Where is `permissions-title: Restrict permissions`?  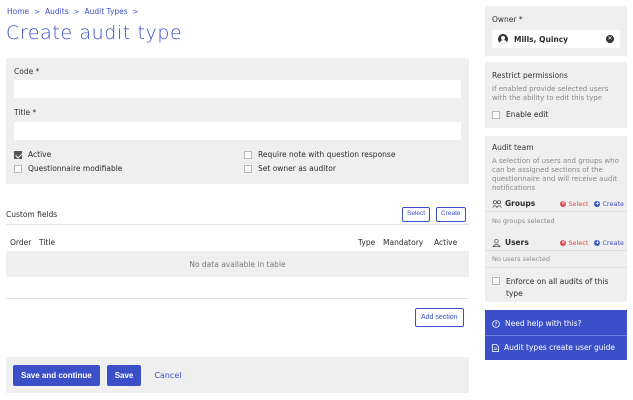
permissions-title: Restrict permissions is located at coordinates (530, 75).